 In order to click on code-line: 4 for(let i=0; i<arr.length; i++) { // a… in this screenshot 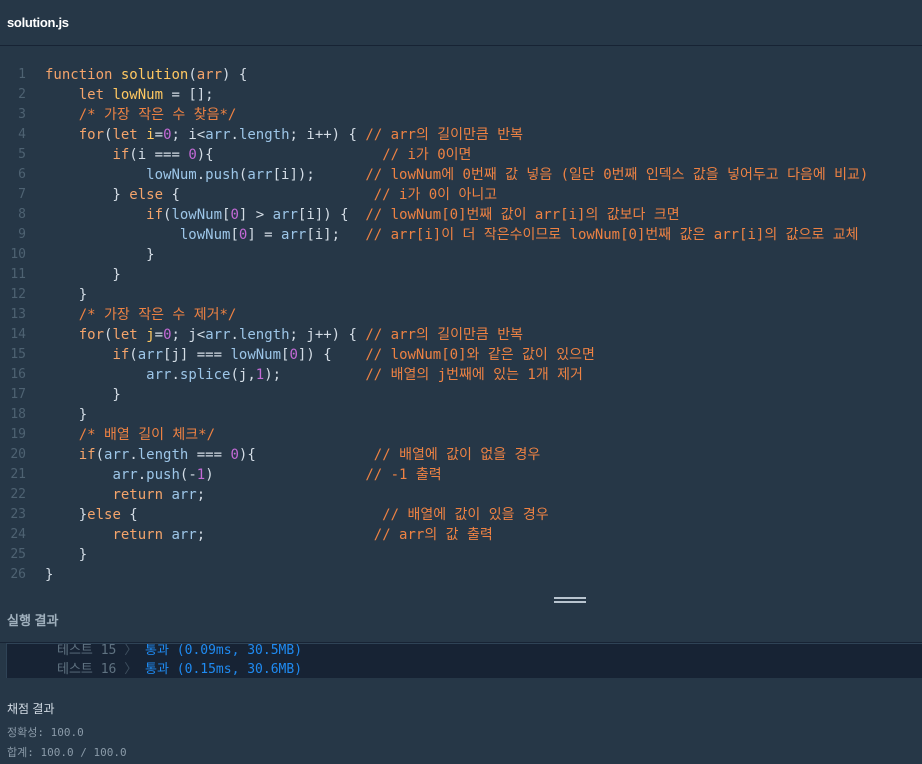, I will do `click(461, 135)`.